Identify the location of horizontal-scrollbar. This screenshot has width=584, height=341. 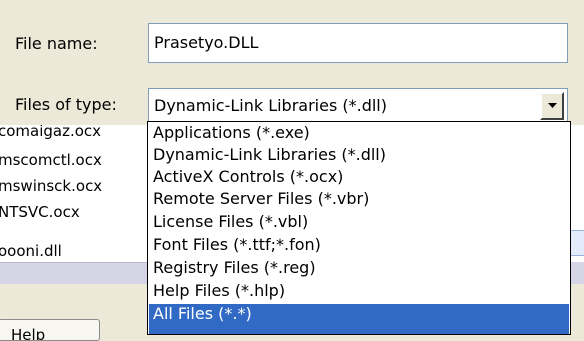
(74, 273).